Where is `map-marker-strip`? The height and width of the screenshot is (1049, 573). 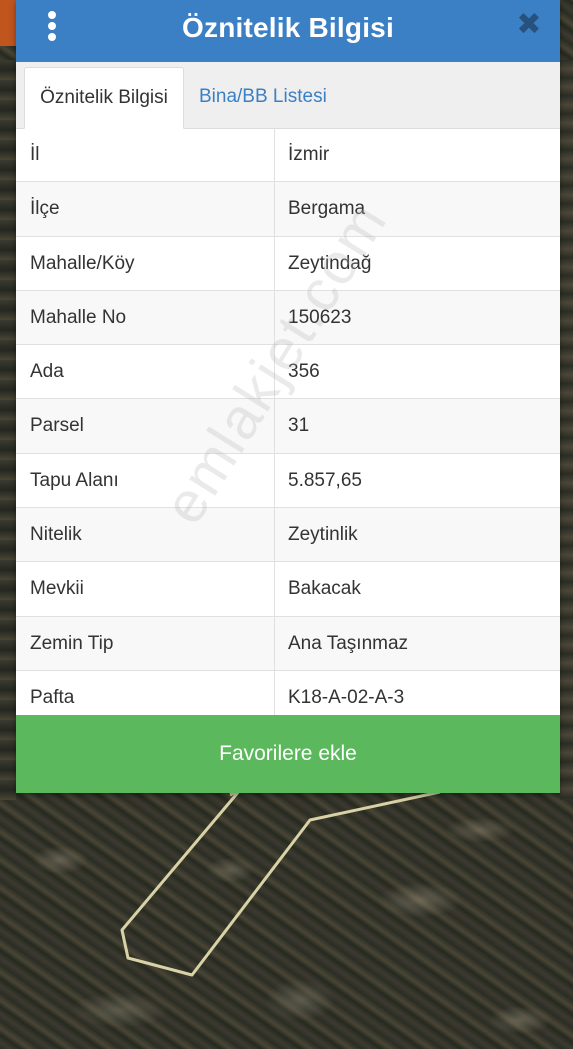
map-marker-strip is located at coordinates (8, 23).